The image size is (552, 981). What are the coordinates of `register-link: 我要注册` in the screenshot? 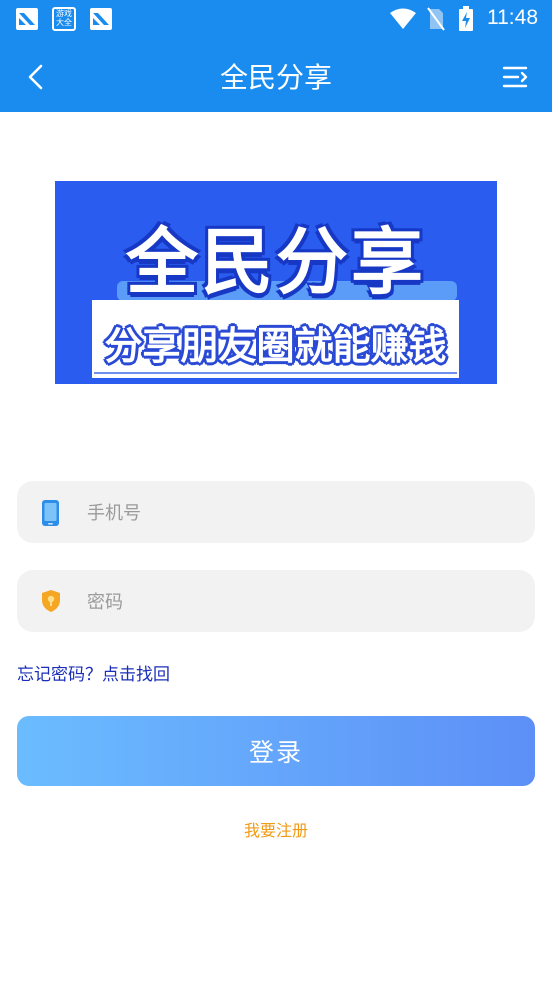 It's located at (276, 829).